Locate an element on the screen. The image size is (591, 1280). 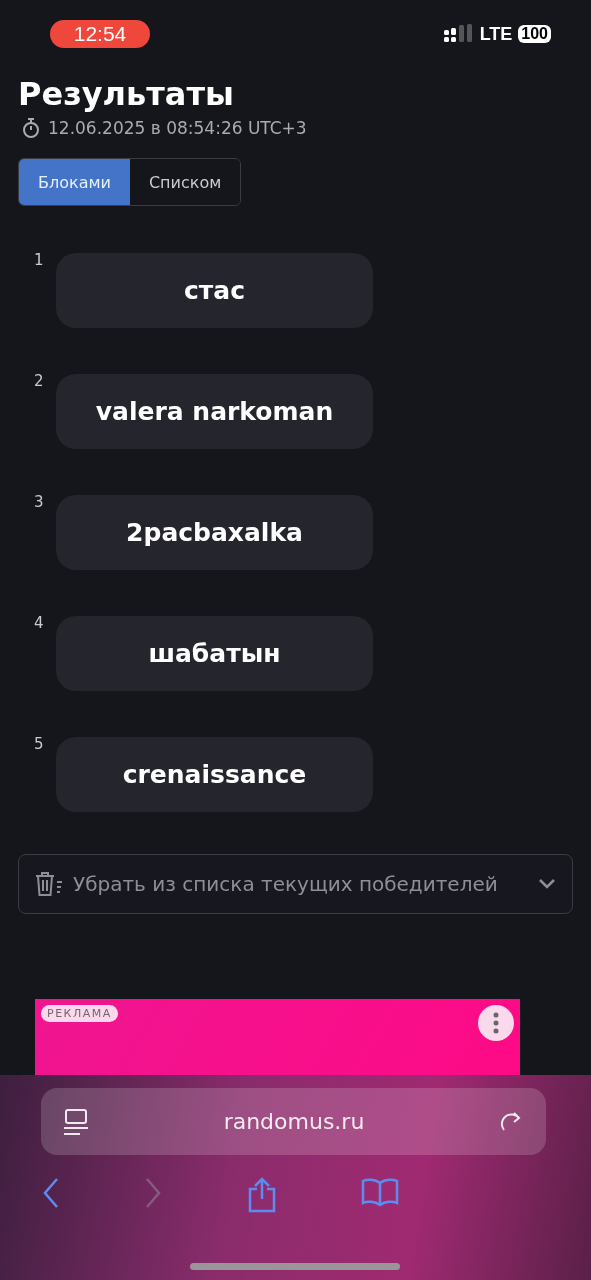
more-button is located at coordinates (496, 1023).